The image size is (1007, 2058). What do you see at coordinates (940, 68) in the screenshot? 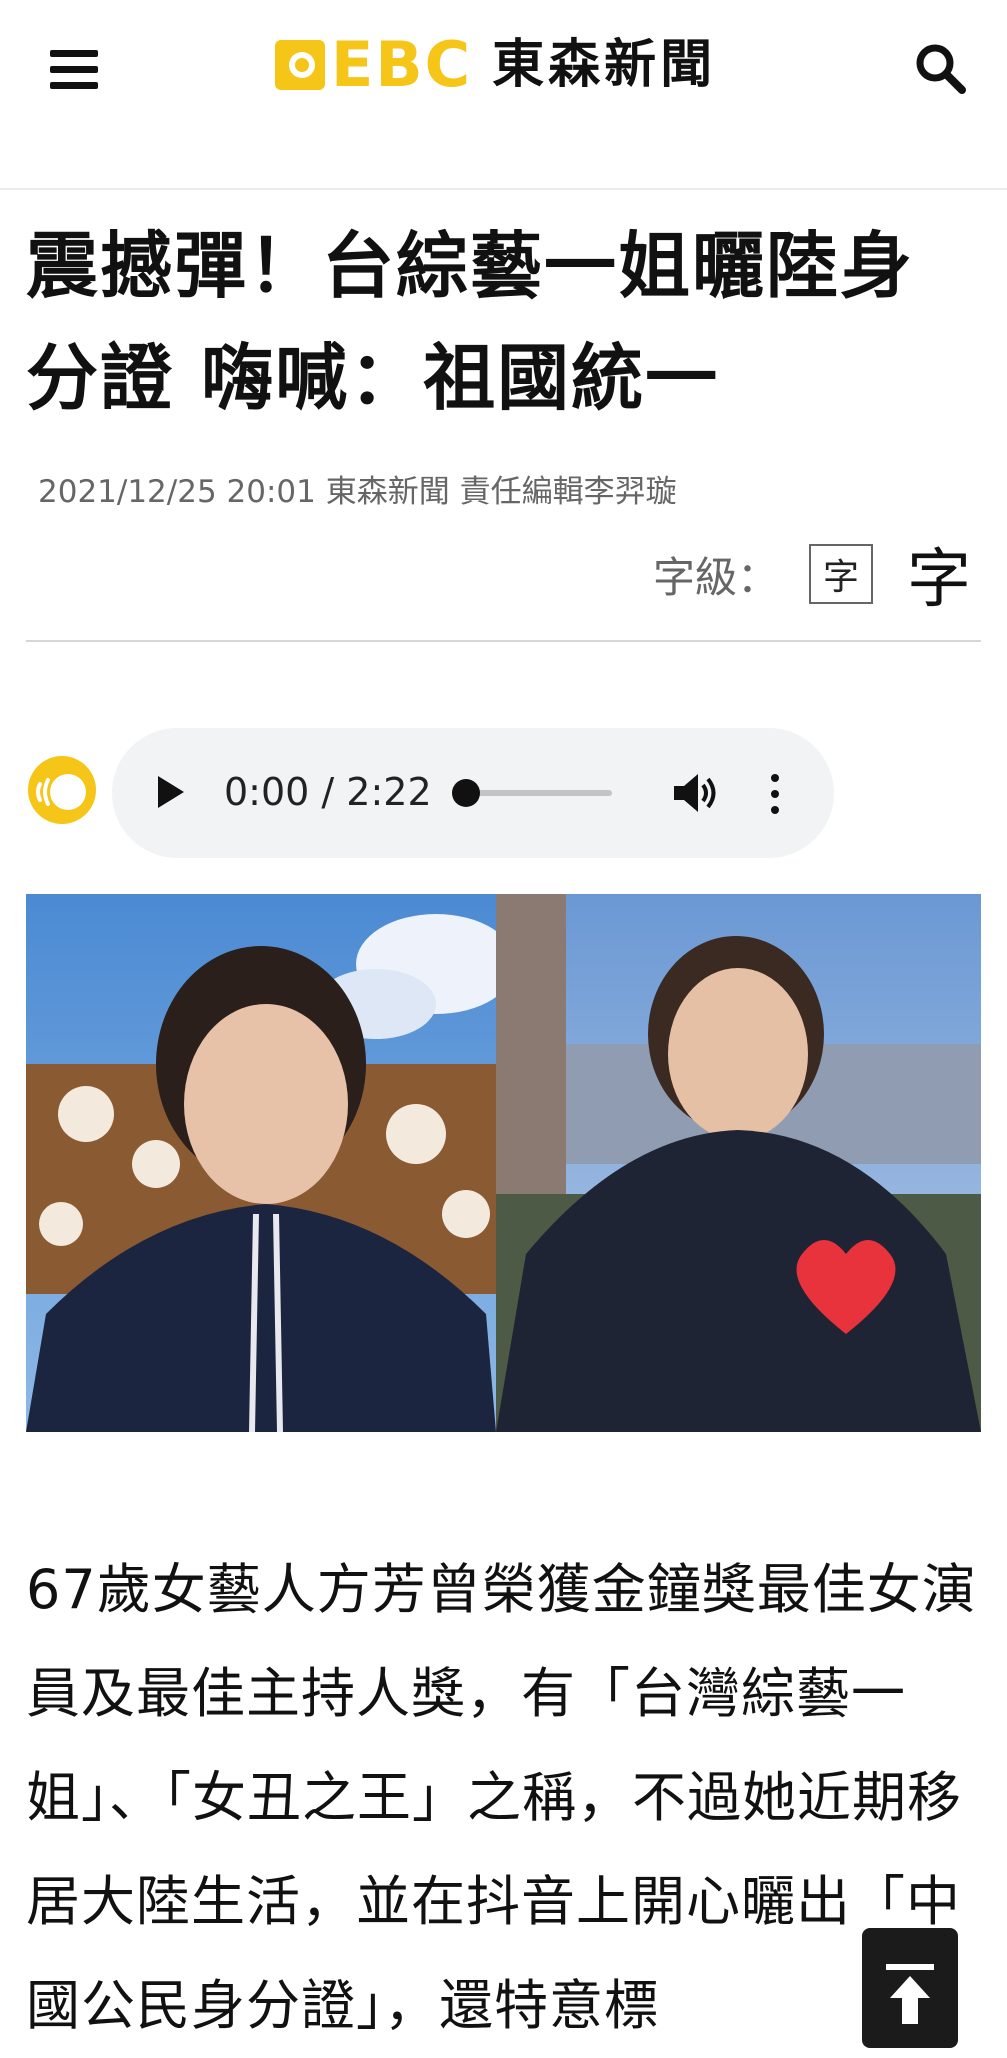
I see `search-icon` at bounding box center [940, 68].